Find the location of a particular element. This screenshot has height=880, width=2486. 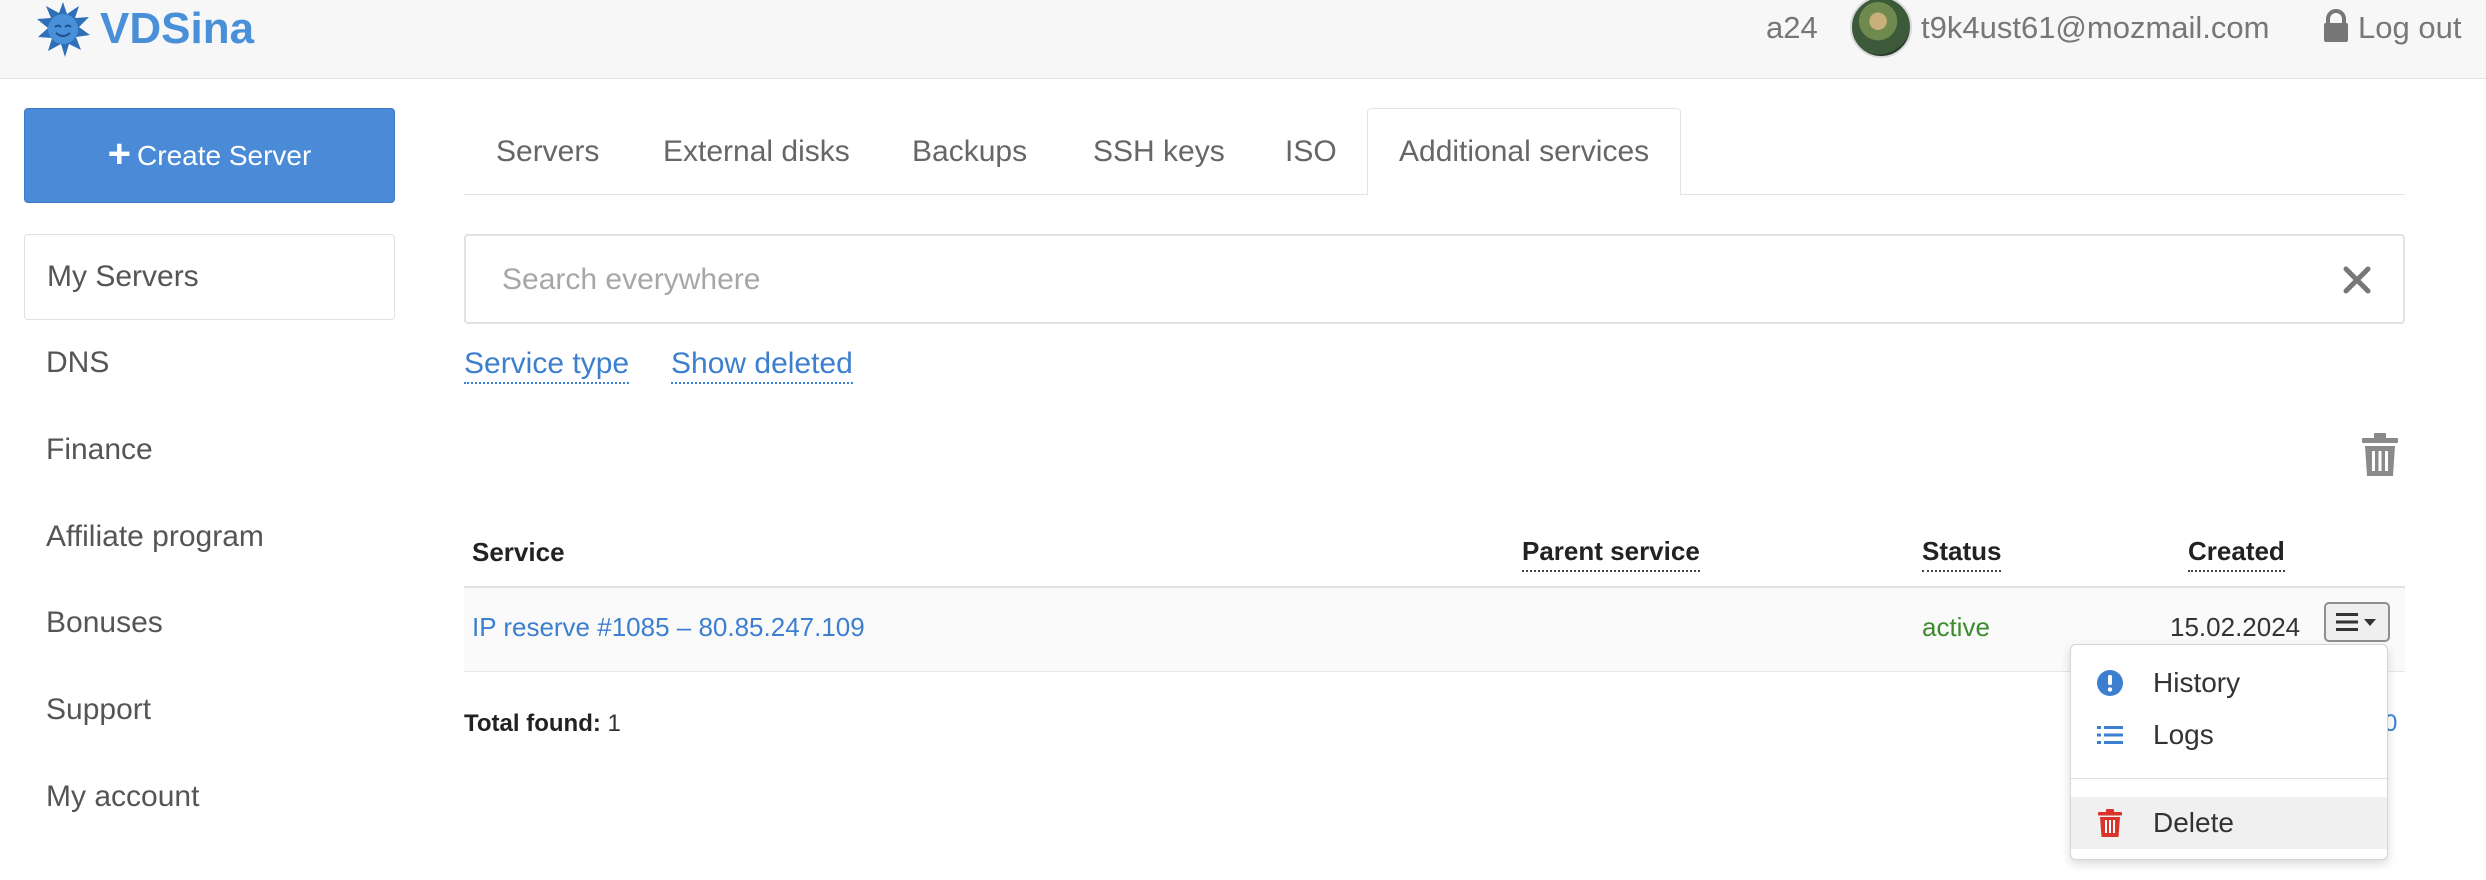

menu-item-label: Logs is located at coordinates (2183, 734).